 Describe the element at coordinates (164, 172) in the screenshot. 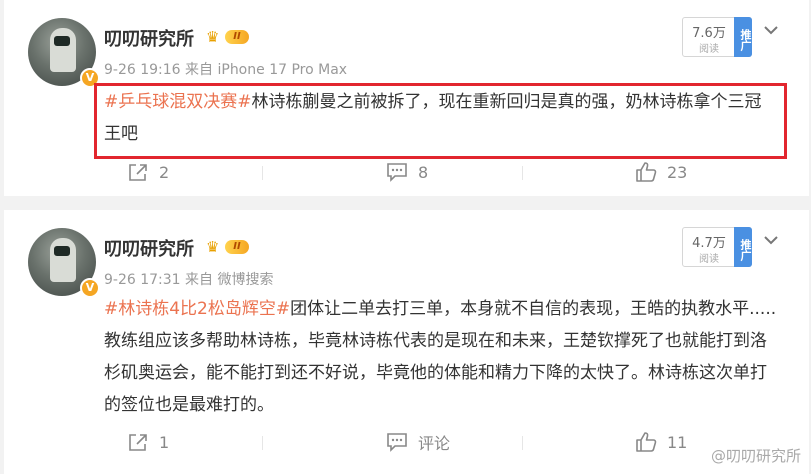

I see `share-count: 2` at that location.